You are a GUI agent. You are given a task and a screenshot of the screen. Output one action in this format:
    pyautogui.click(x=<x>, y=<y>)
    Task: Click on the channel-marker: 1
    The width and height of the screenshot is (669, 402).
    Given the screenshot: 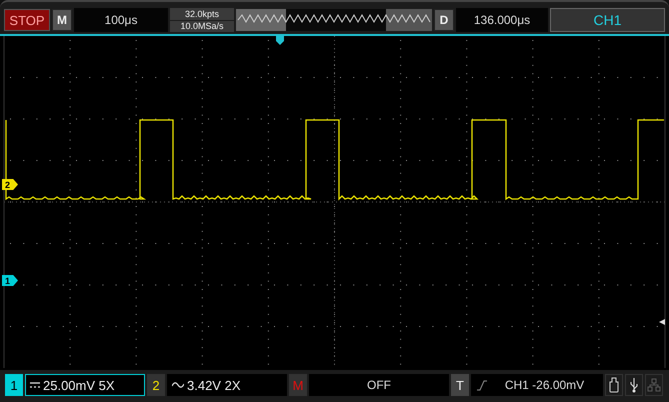 What is the action you would take?
    pyautogui.click(x=10, y=280)
    